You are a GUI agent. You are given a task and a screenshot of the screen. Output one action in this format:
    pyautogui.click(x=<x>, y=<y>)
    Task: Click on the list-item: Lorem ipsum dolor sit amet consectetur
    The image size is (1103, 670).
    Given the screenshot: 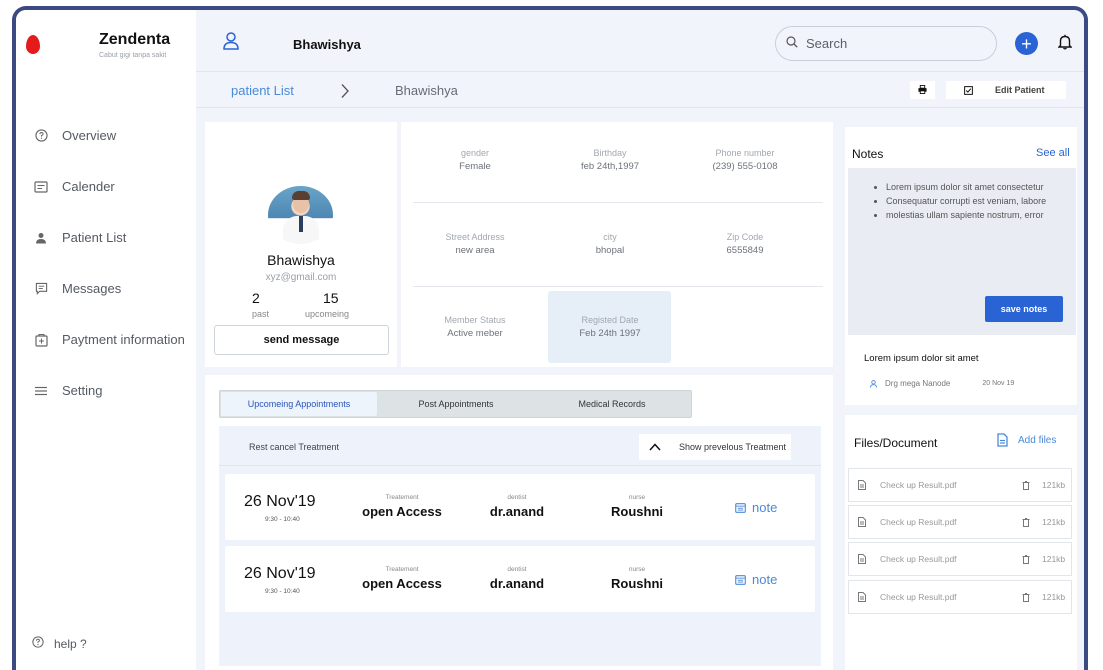 What is the action you would take?
    pyautogui.click(x=976, y=187)
    